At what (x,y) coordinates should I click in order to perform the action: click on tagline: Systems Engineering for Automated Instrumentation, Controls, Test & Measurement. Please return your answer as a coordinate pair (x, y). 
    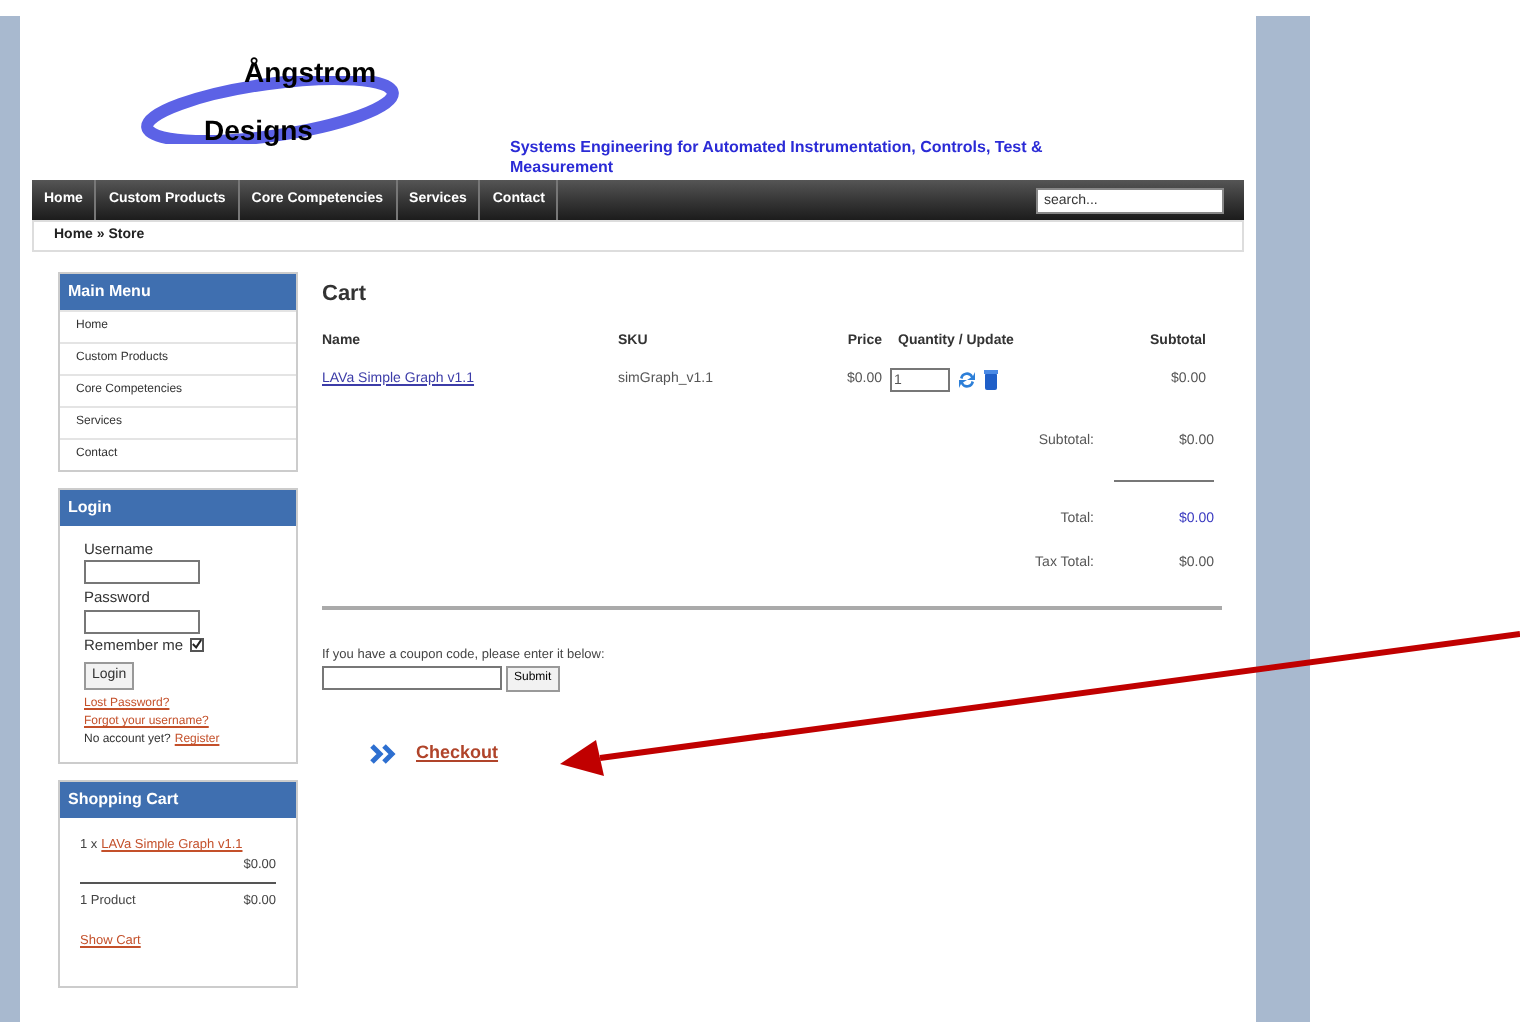
    Looking at the image, I should click on (777, 158).